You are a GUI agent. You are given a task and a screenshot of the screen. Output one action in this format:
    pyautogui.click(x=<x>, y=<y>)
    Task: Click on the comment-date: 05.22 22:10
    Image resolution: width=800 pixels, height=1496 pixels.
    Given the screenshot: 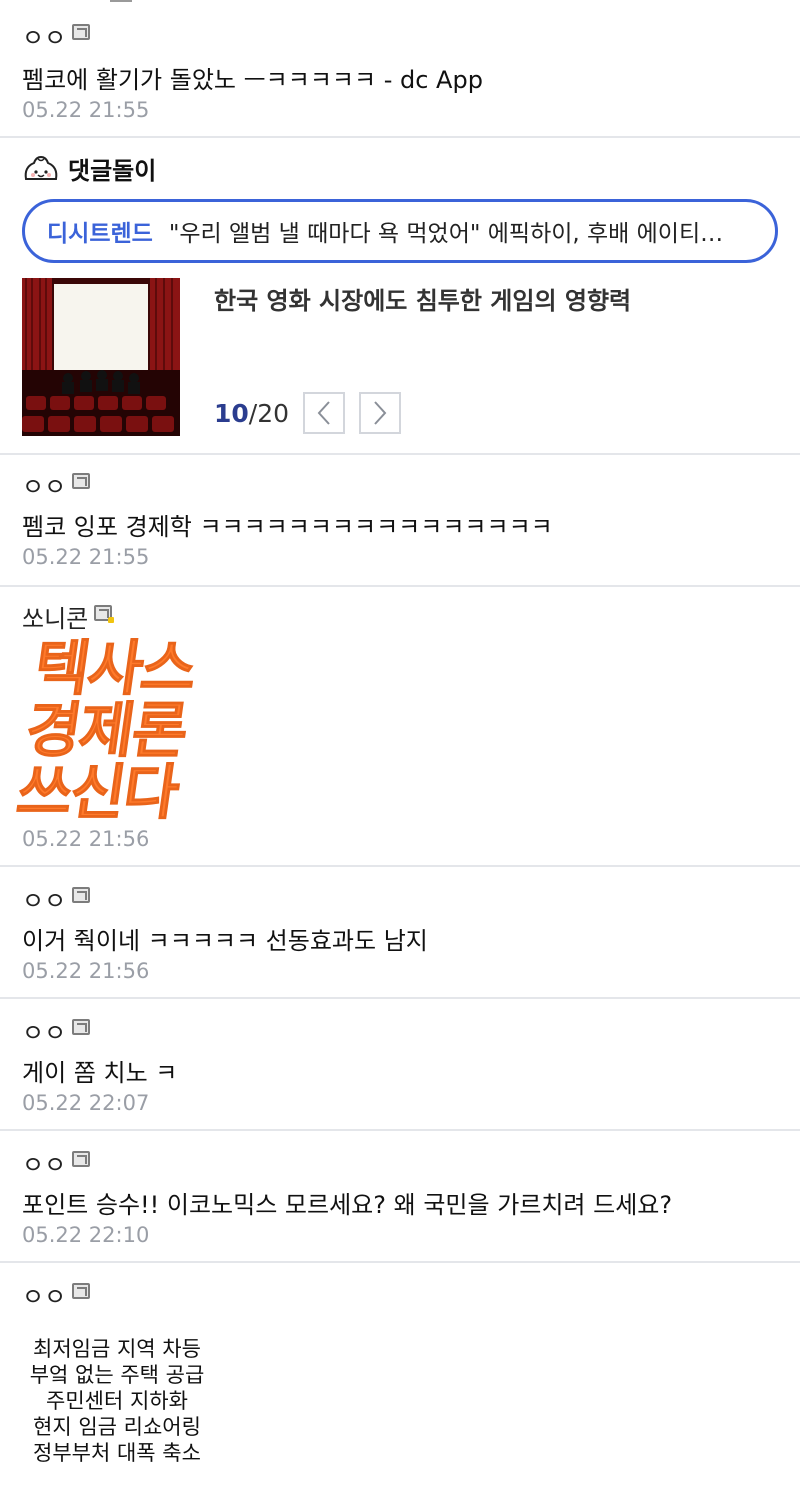 What is the action you would take?
    pyautogui.click(x=86, y=1235)
    